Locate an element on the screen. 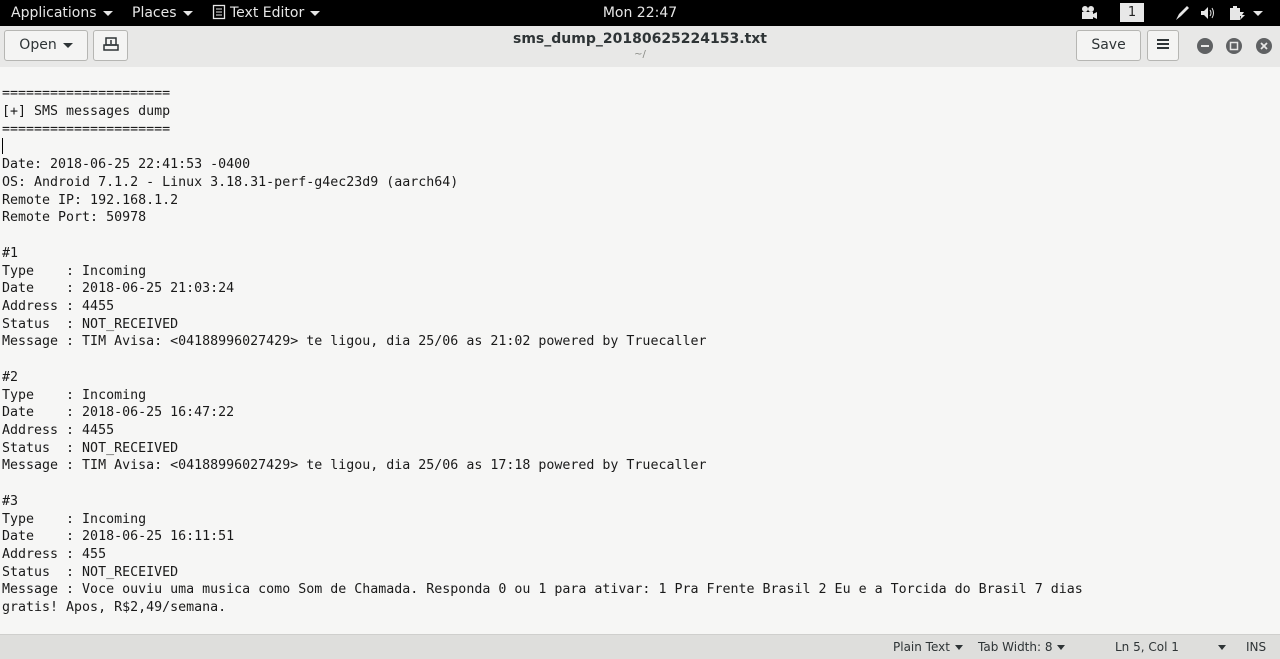 The image size is (1280, 659). hamburger-icon is located at coordinates (1163, 44).